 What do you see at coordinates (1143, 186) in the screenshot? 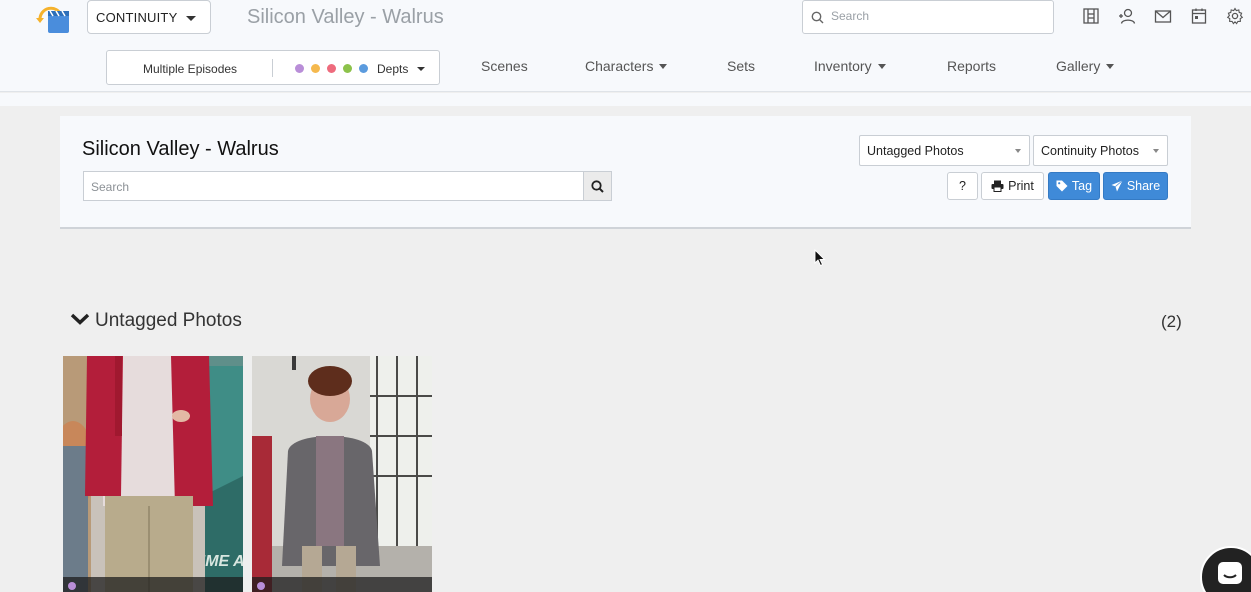
I see `share-button-label: Share` at bounding box center [1143, 186].